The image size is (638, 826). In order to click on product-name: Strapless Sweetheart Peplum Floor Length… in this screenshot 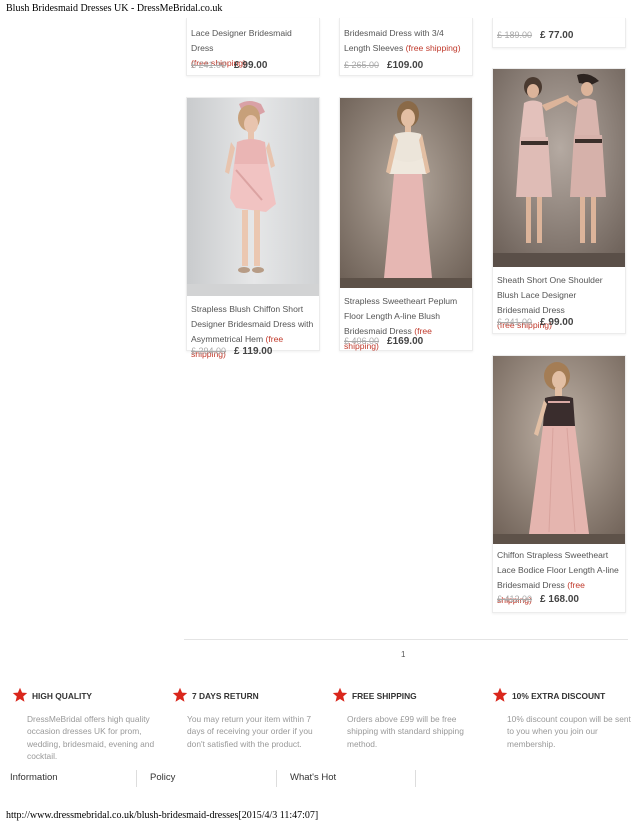, I will do `click(400, 316)`.